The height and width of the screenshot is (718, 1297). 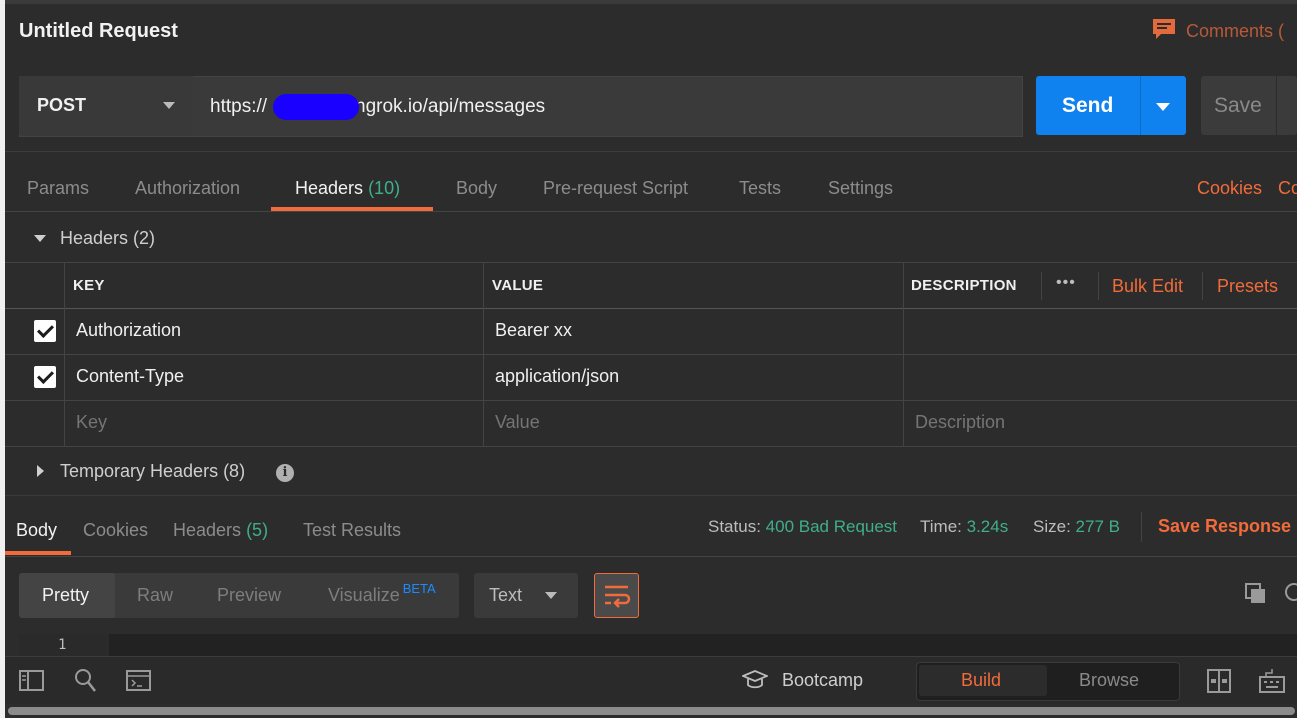 I want to click on size-value: 277 B, so click(x=1097, y=526).